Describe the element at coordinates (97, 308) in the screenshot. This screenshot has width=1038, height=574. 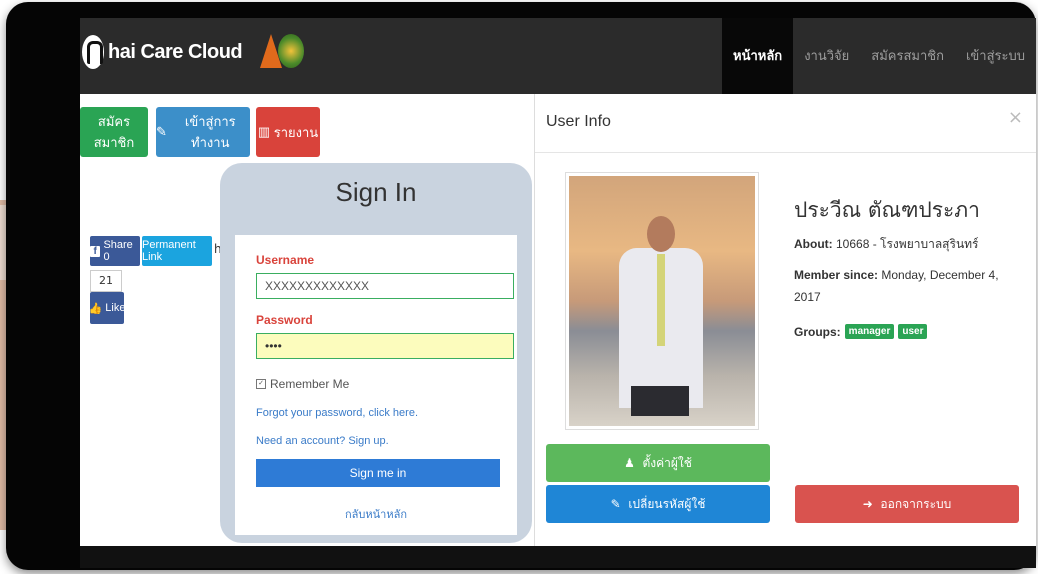
I see `thumbs-up-icon: 👍` at that location.